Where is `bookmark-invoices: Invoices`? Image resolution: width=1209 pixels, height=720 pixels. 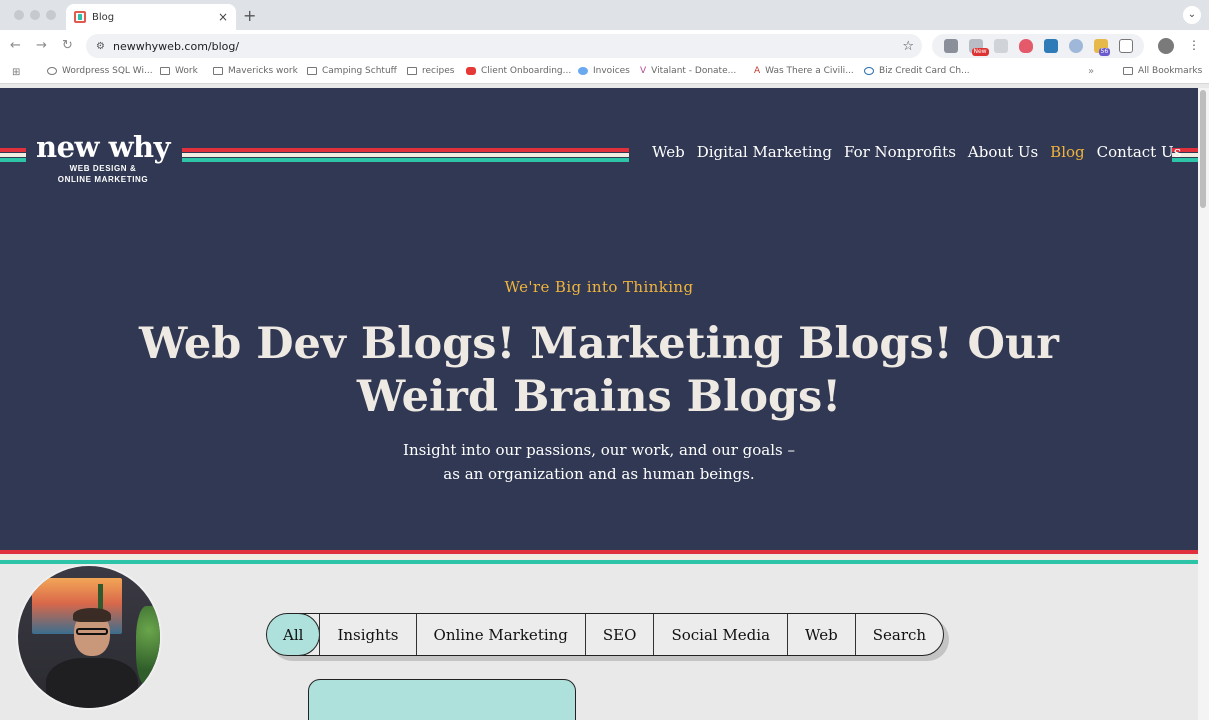
bookmark-invoices: Invoices is located at coordinates (604, 71).